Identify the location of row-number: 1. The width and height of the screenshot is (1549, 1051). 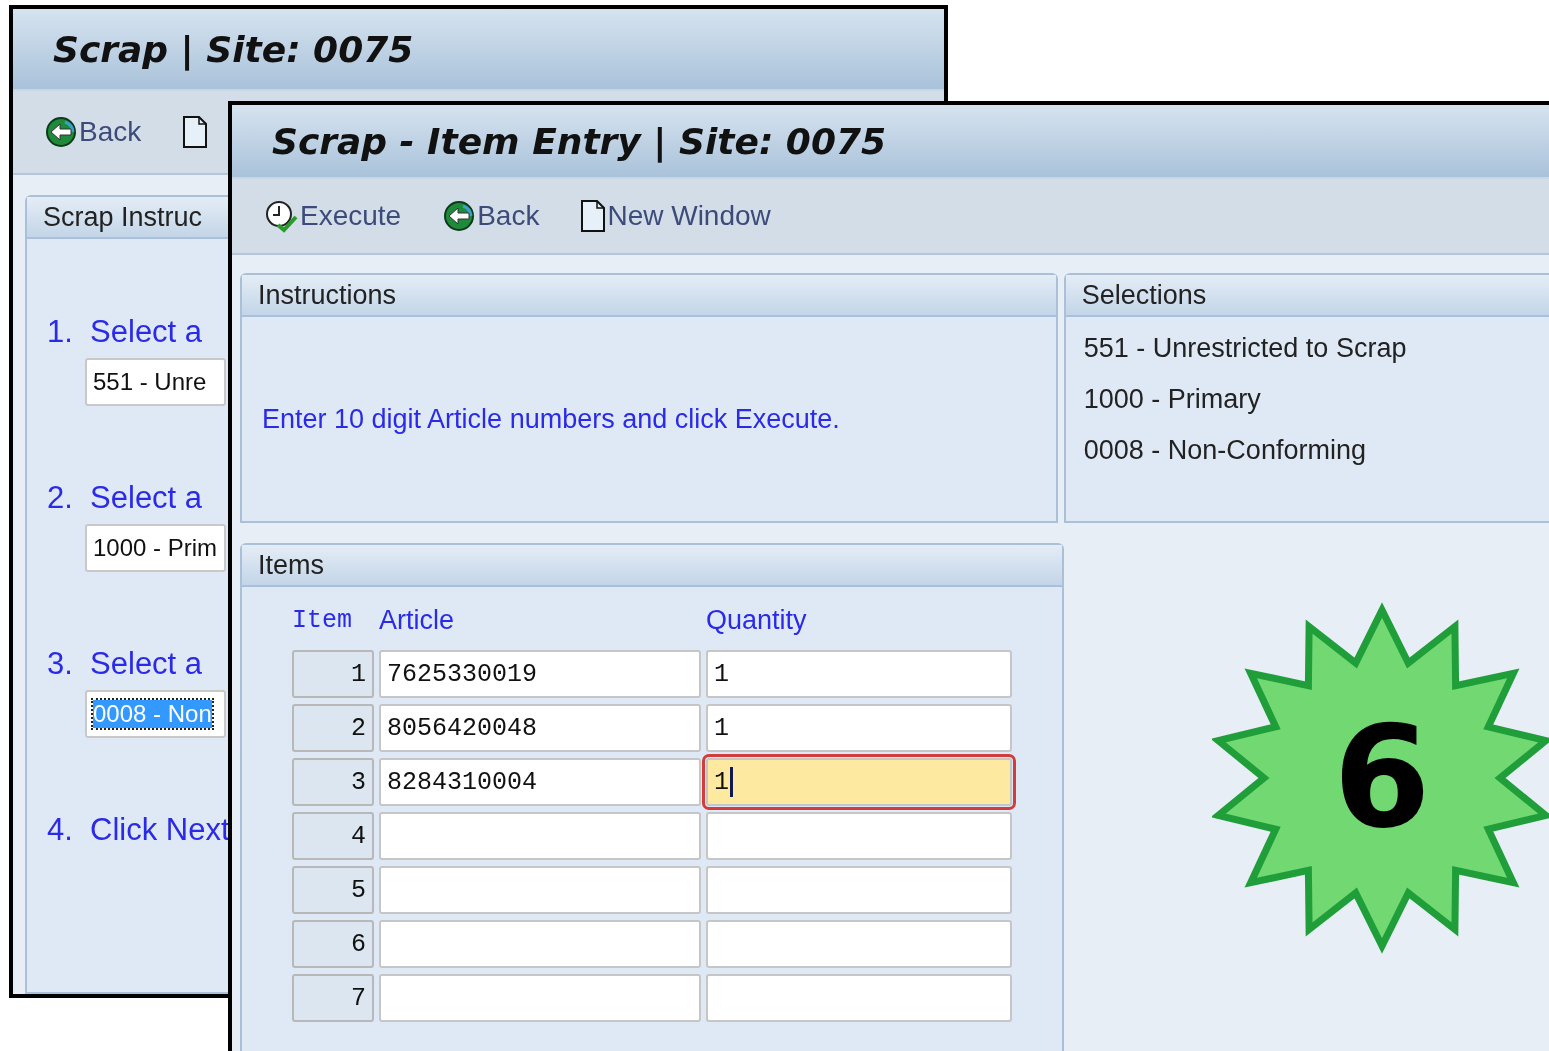
(333, 674).